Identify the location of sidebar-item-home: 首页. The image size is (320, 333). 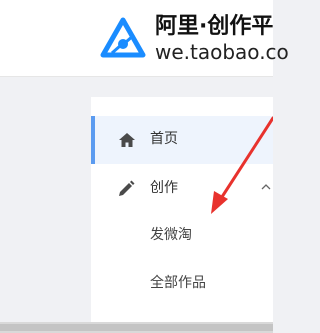
(182, 140).